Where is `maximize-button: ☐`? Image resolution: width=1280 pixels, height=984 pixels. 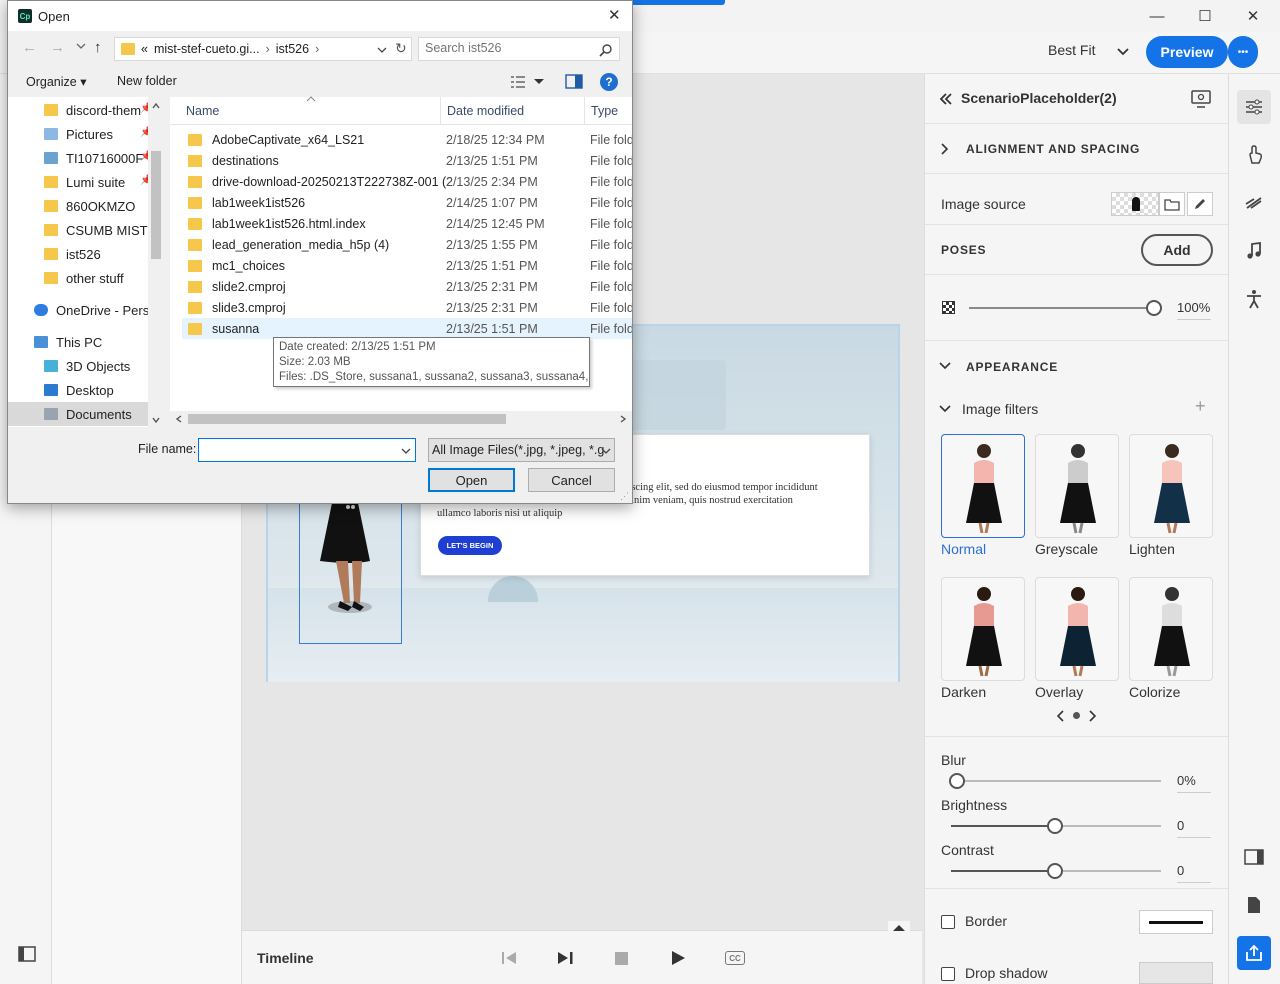 maximize-button: ☐ is located at coordinates (1205, 16).